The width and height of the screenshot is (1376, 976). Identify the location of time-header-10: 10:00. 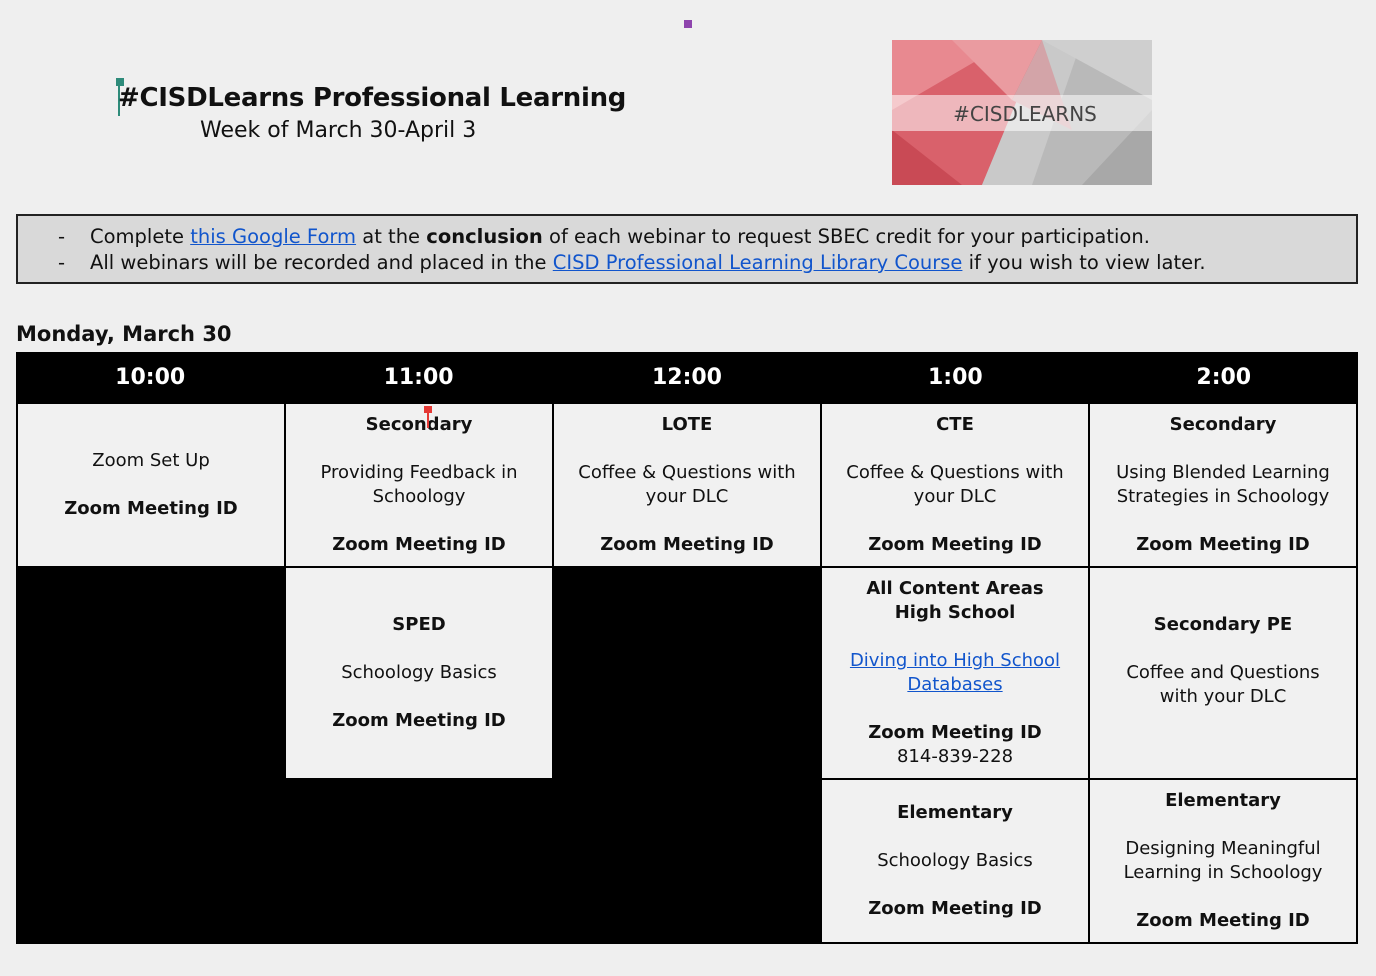
(150, 377).